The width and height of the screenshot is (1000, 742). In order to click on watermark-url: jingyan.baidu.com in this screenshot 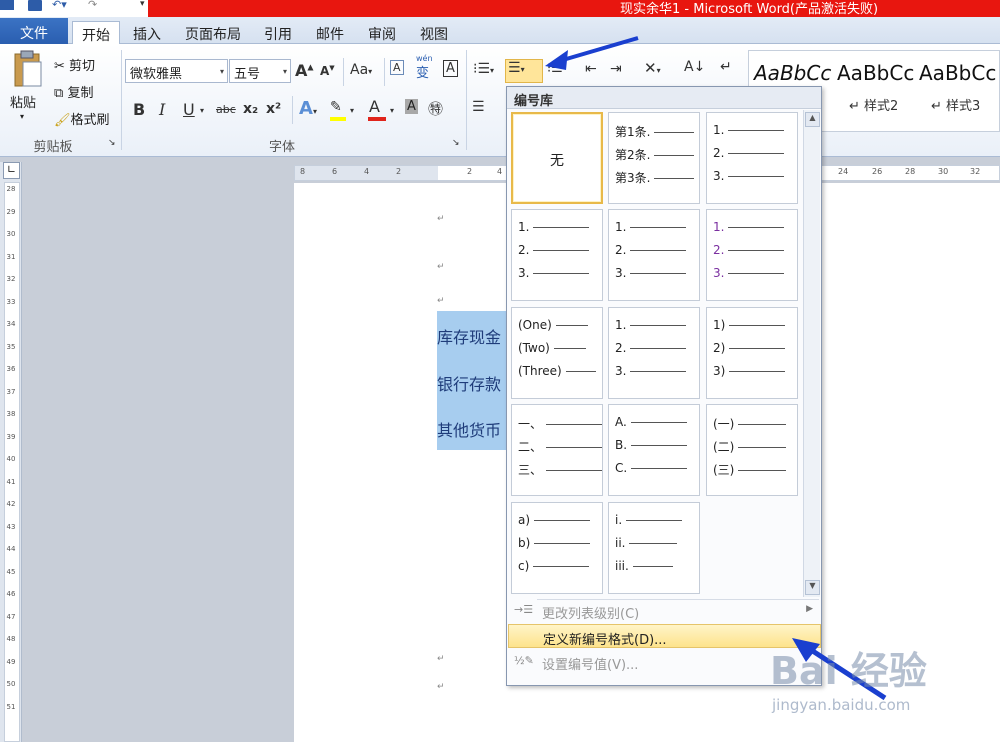, I will do `click(841, 705)`.